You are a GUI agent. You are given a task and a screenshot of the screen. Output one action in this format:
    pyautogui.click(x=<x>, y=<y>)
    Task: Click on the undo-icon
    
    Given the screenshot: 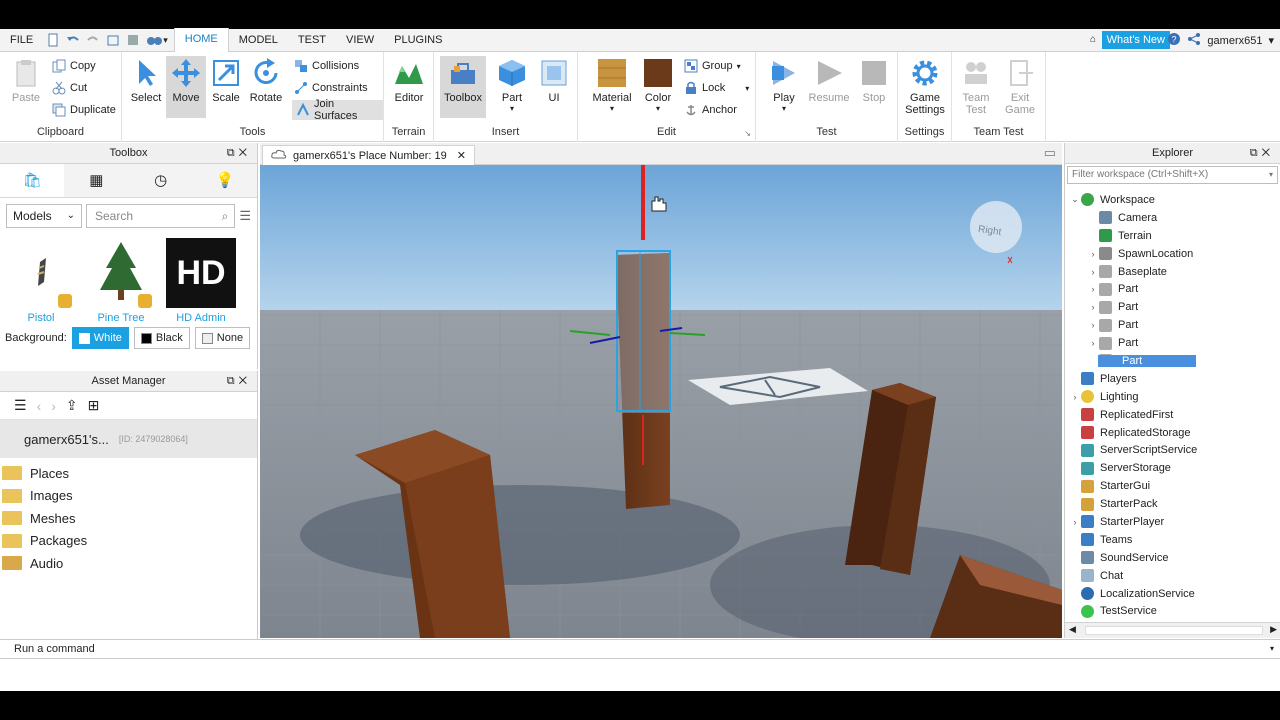 What is the action you would take?
    pyautogui.click(x=73, y=40)
    